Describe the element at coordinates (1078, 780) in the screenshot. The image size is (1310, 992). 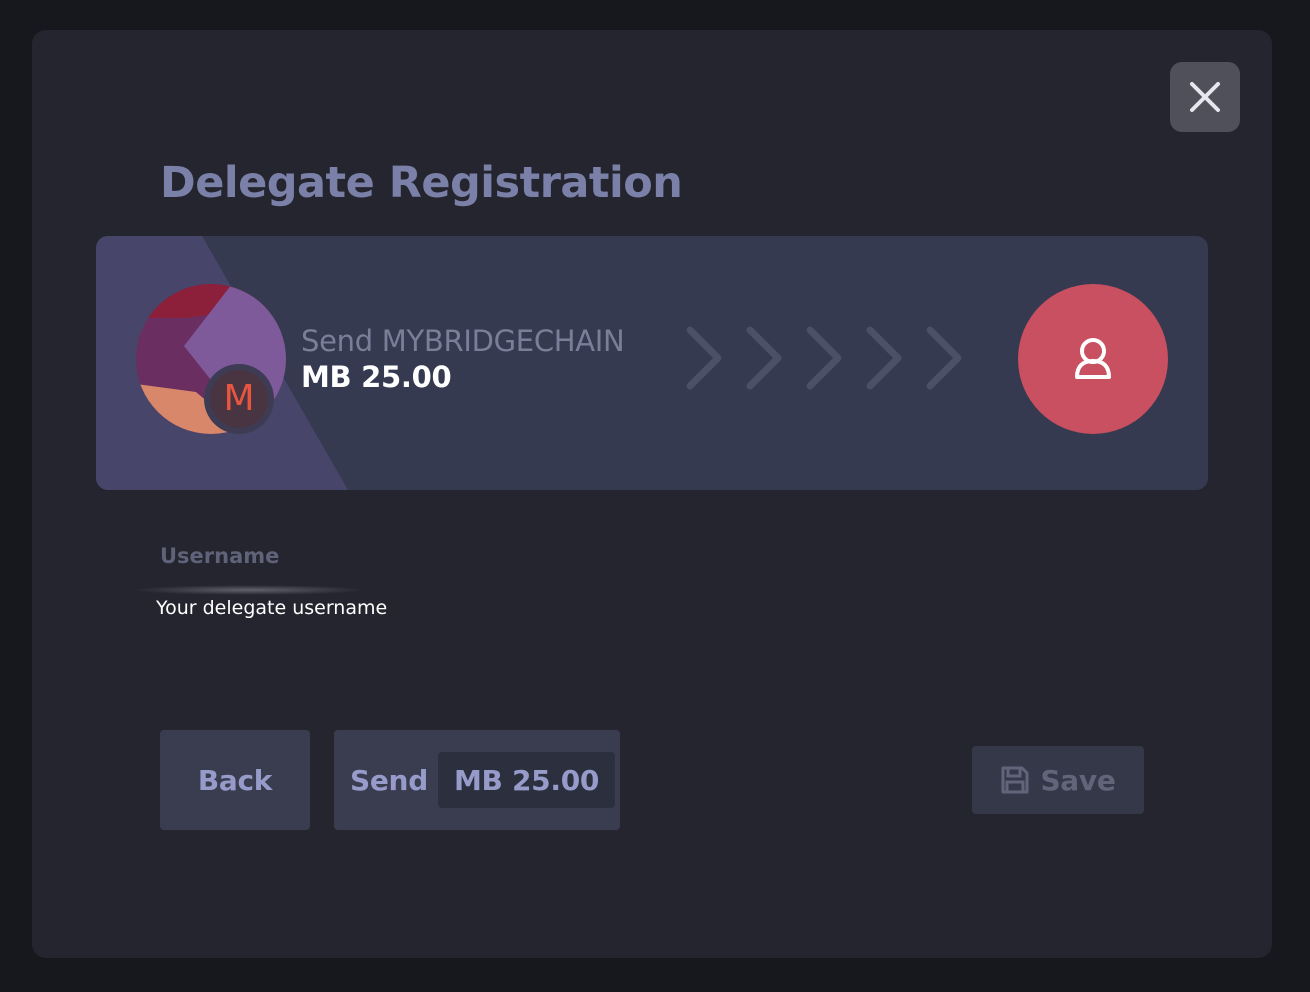
I see `save-button-label: Save` at that location.